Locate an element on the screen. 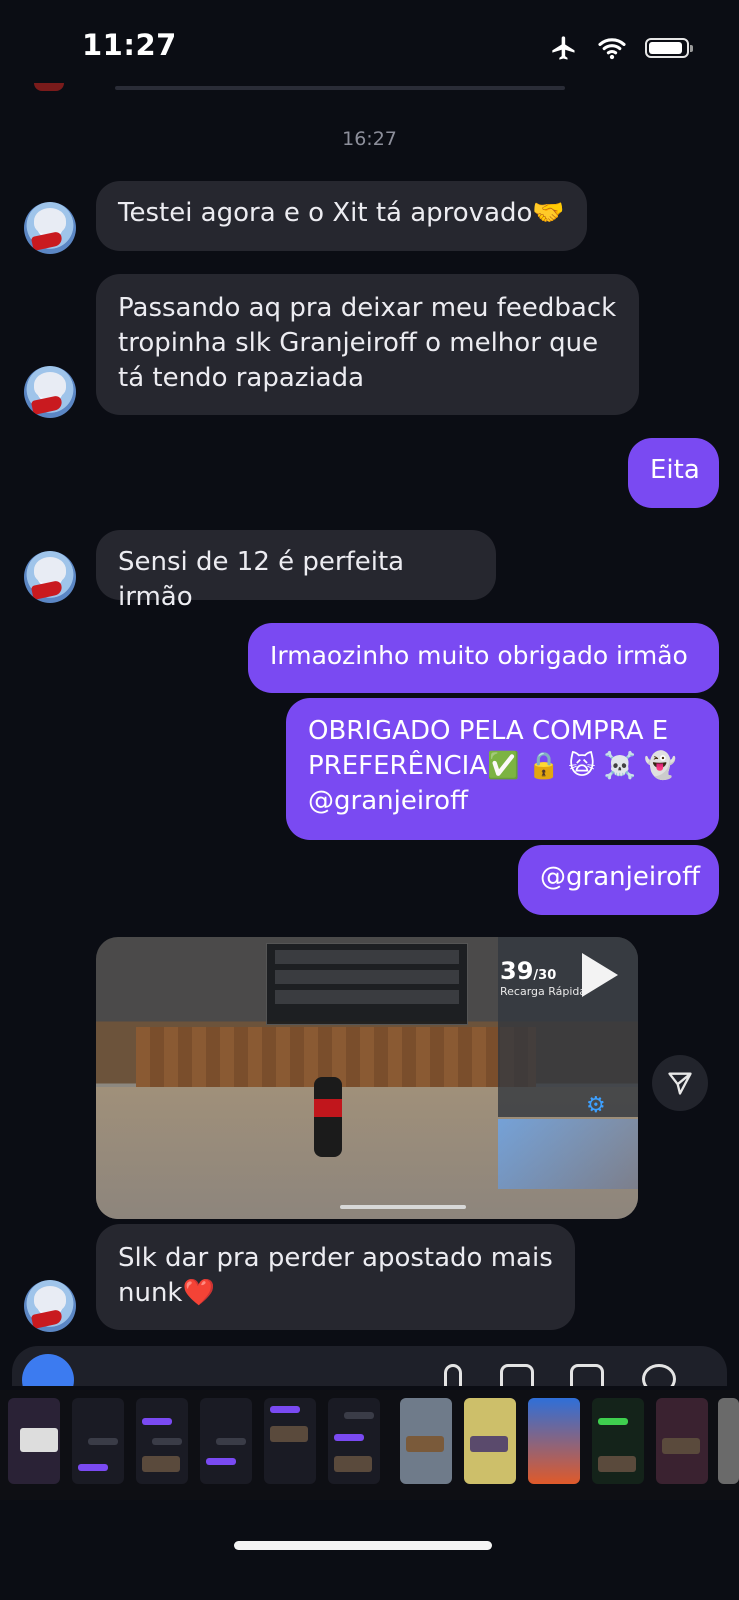 The height and width of the screenshot is (1600, 739). ammo-max: /30 is located at coordinates (545, 975).